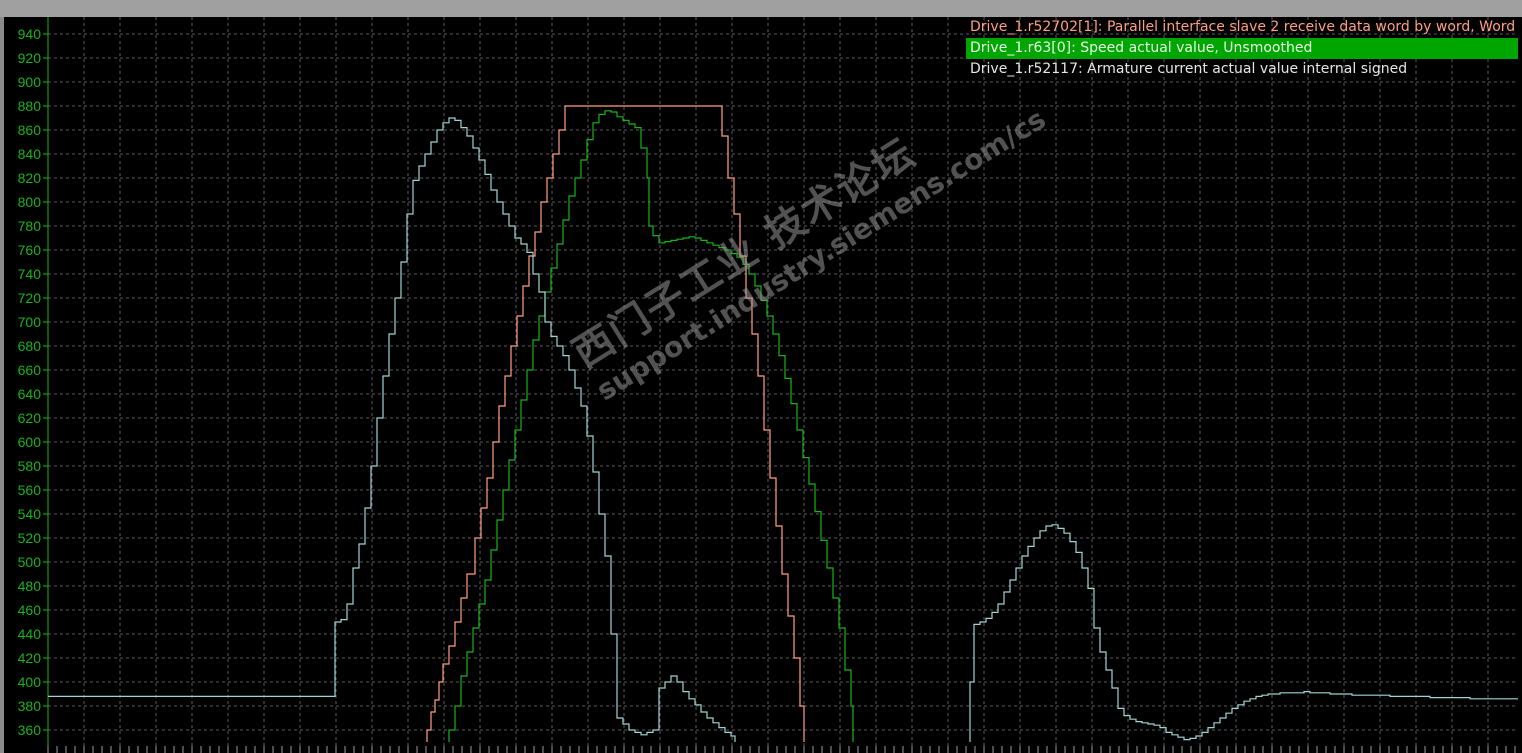 The height and width of the screenshot is (753, 1522). I want to click on y-tick-label: 560, so click(30, 490).